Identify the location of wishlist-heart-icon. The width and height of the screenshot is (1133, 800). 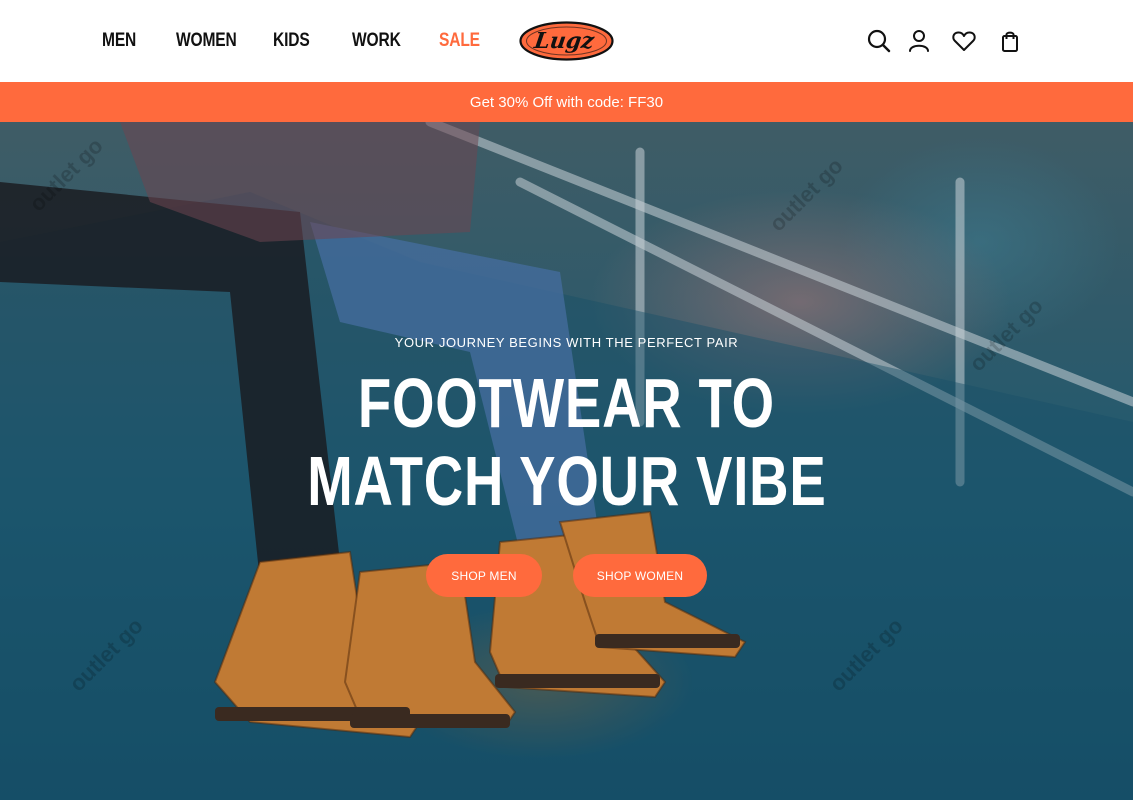
(964, 41).